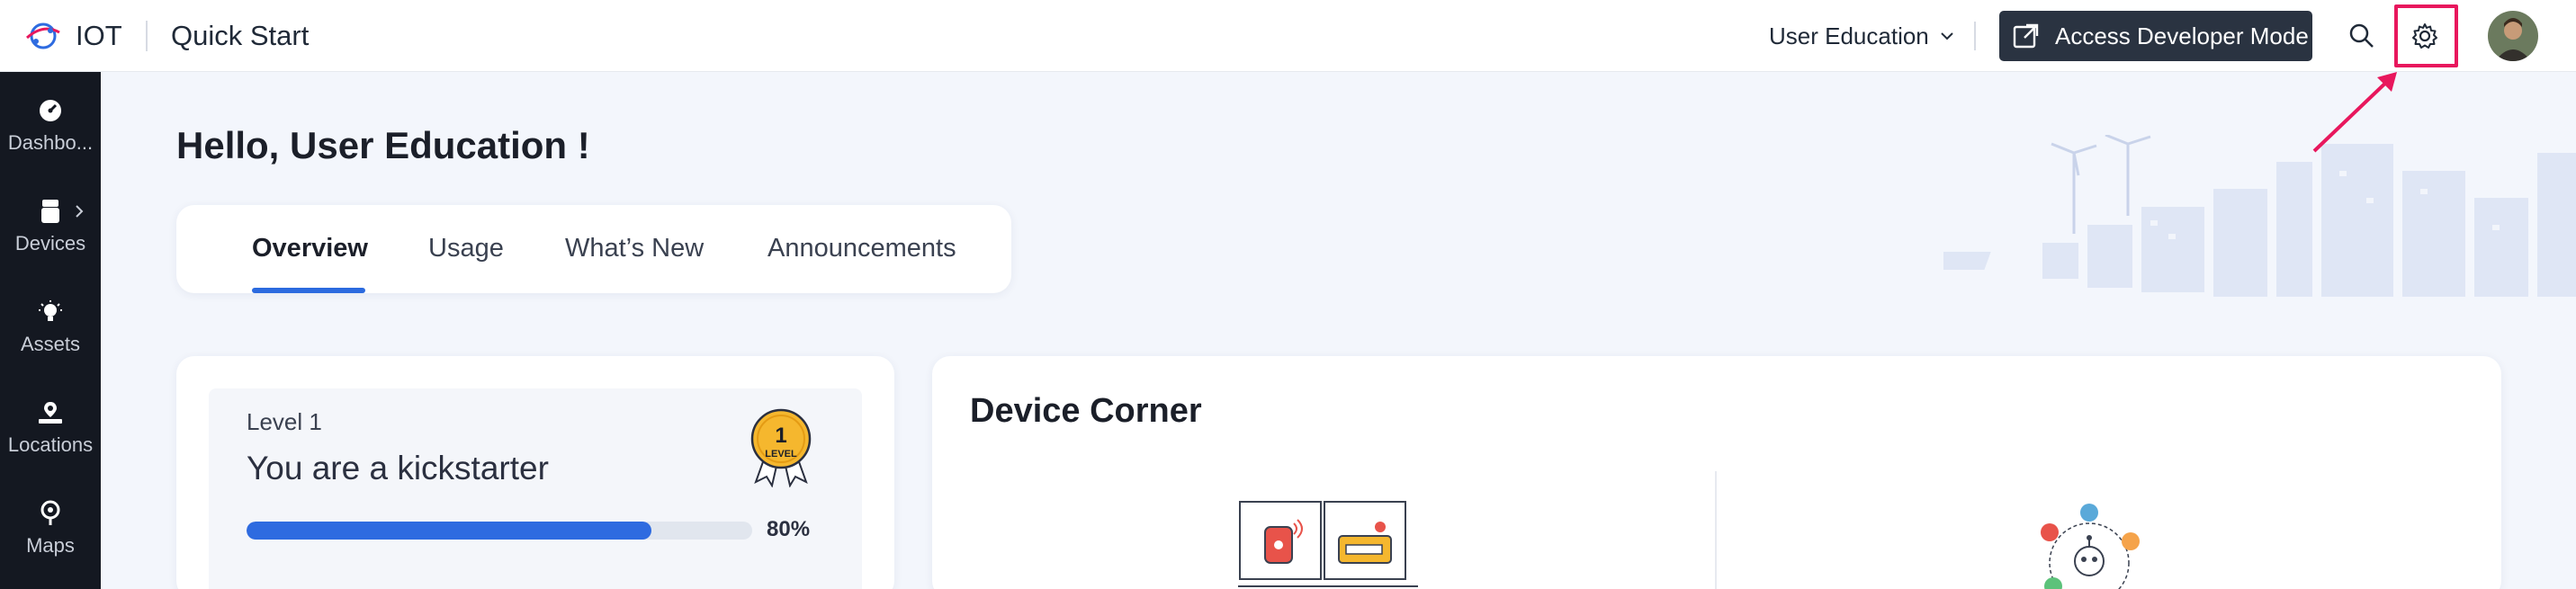  I want to click on tab-announcements: Announcements, so click(862, 248).